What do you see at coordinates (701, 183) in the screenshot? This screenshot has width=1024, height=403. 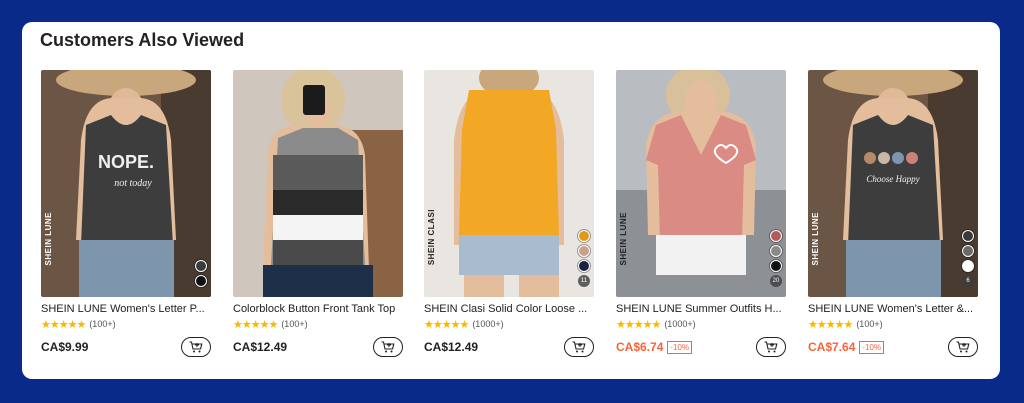 I see `product-image: SHEIN LUNE 20` at bounding box center [701, 183].